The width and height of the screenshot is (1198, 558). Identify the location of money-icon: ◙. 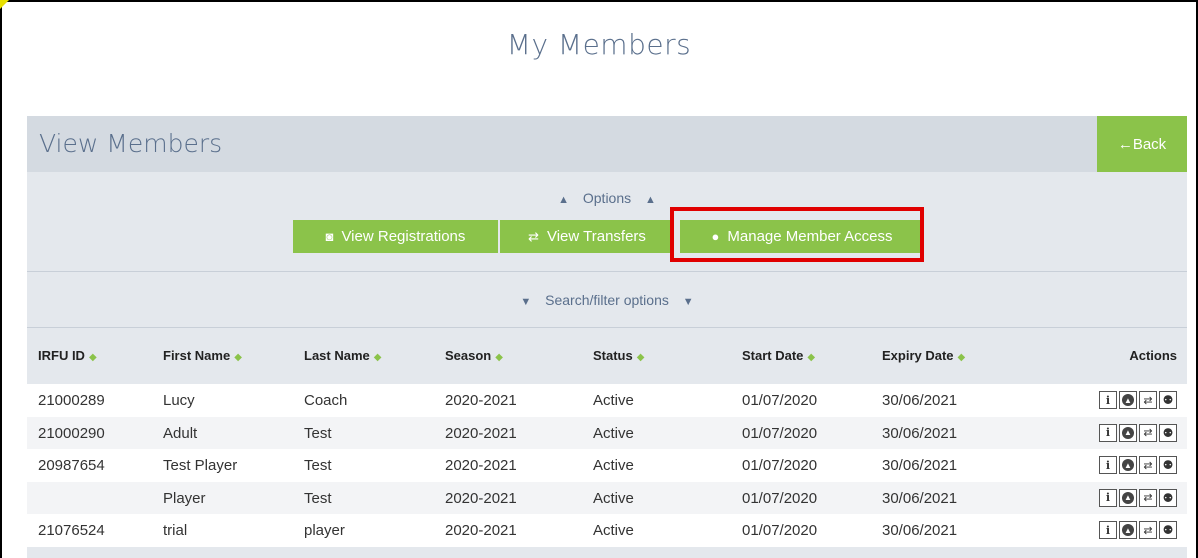
(329, 236).